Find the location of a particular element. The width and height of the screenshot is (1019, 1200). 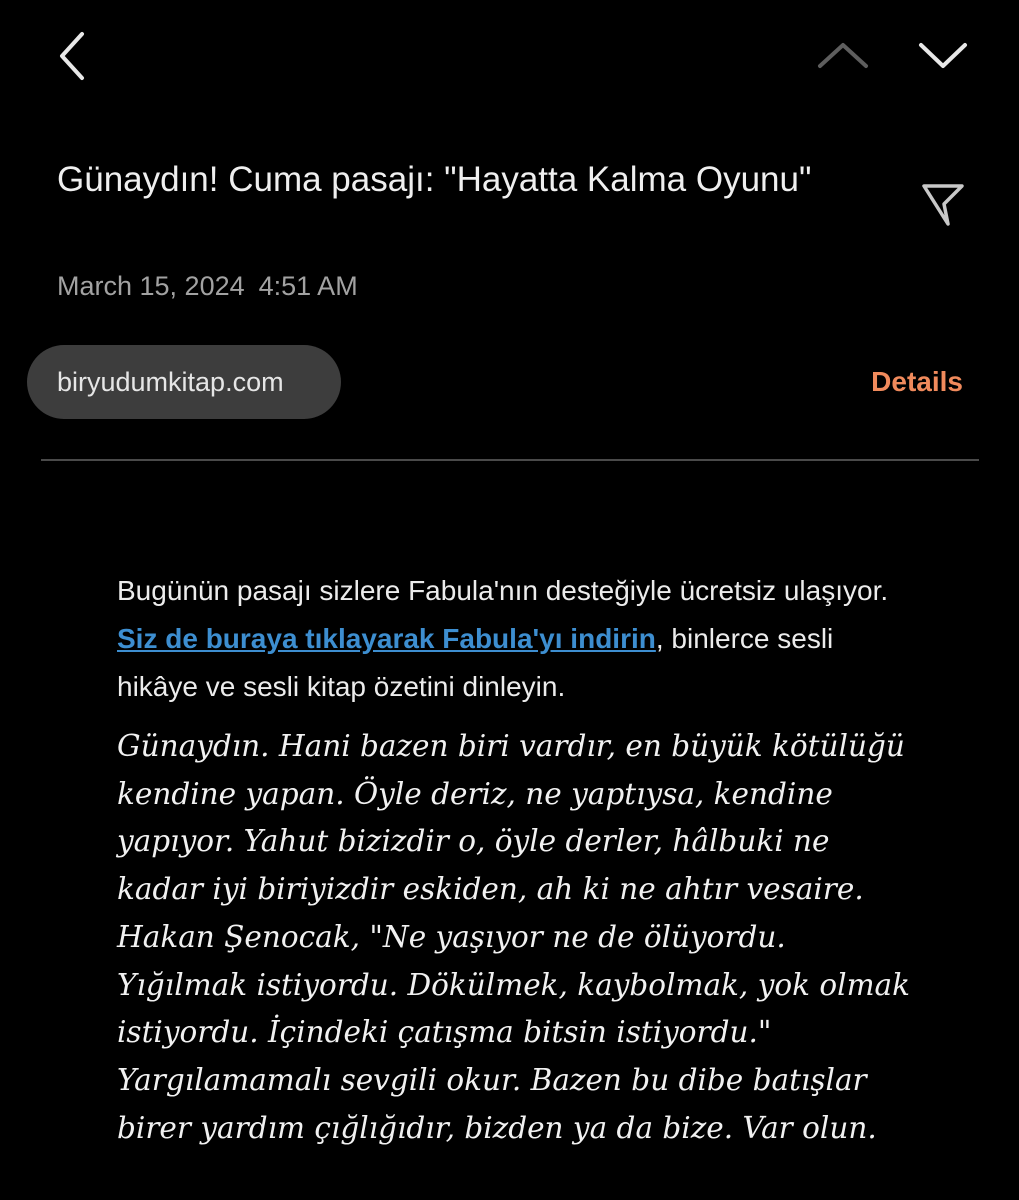

header-divider is located at coordinates (510, 460).